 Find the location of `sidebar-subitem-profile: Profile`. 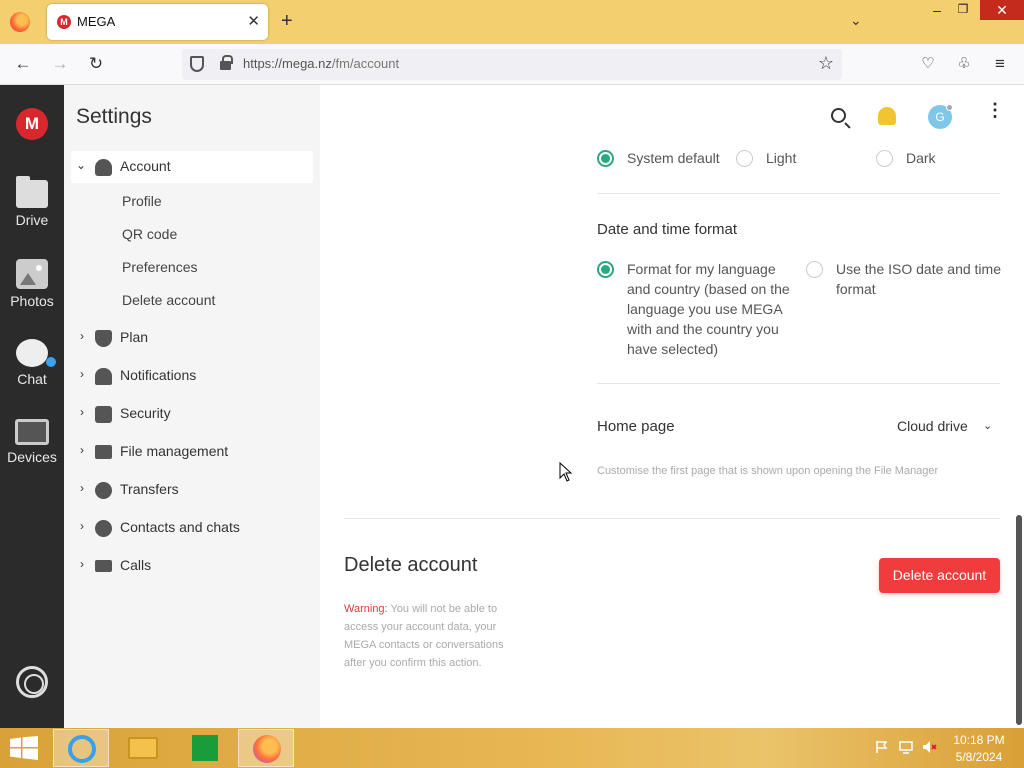

sidebar-subitem-profile: Profile is located at coordinates (142, 201).